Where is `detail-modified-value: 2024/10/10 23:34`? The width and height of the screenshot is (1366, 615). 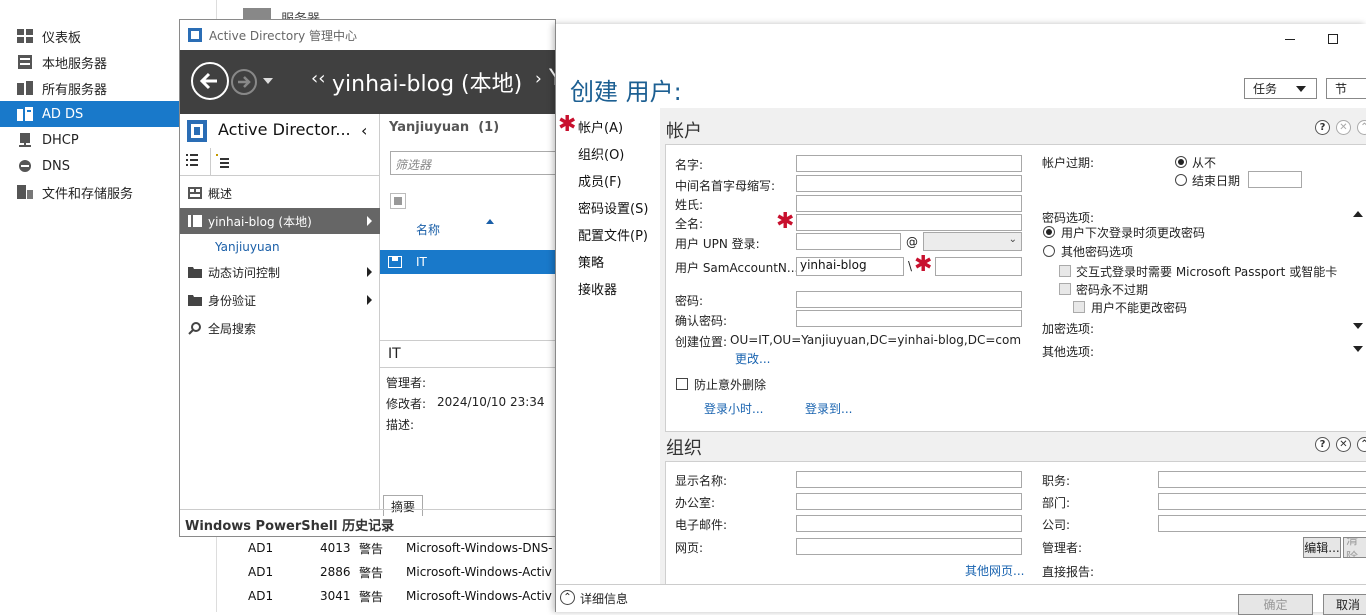 detail-modified-value: 2024/10/10 23:34 is located at coordinates (491, 402).